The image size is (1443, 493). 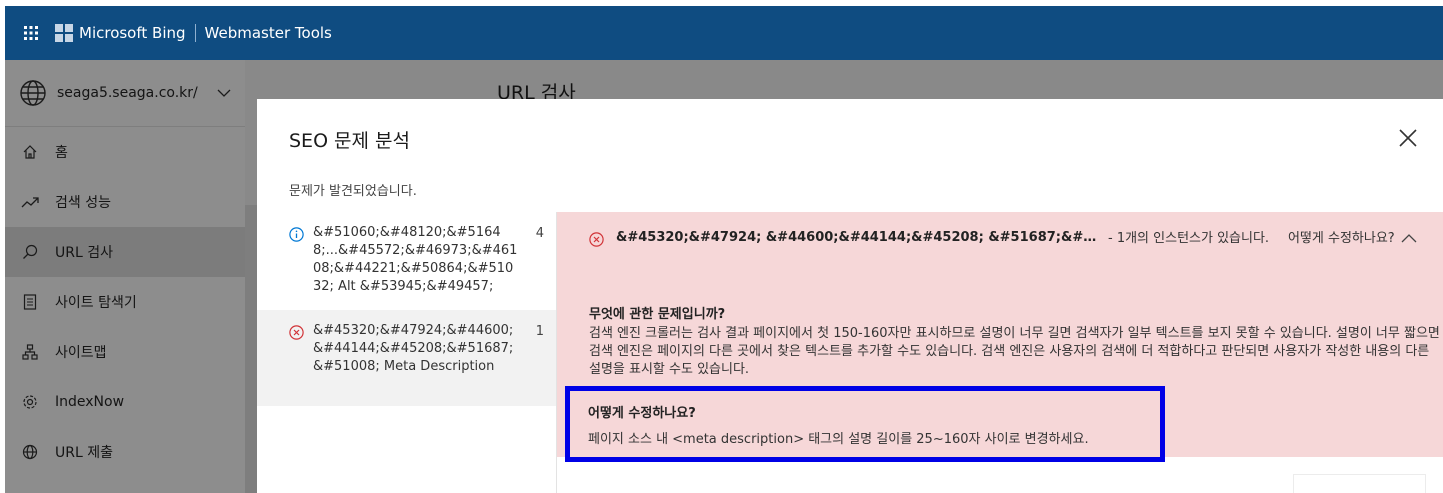 I want to click on gear-icon, so click(x=30, y=402).